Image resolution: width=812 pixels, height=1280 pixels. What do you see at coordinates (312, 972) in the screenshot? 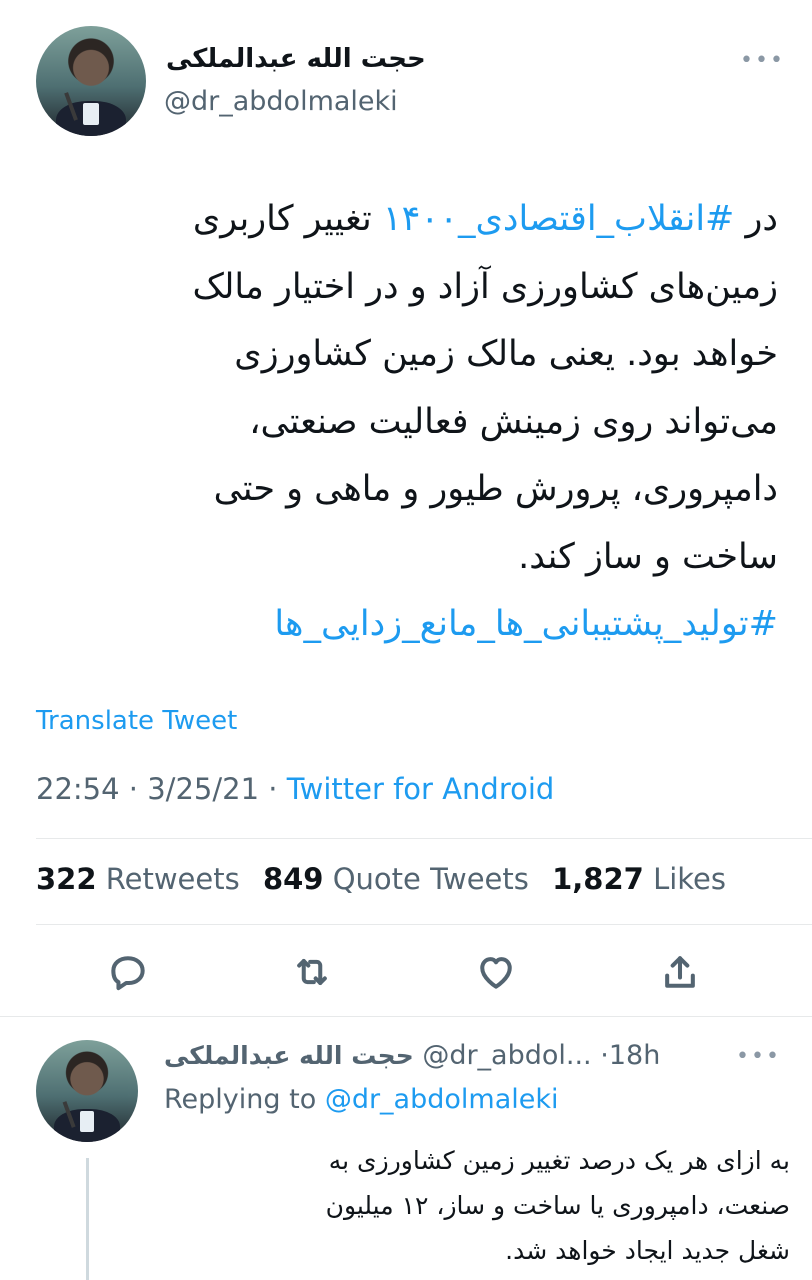
I see `retweet-icon` at bounding box center [312, 972].